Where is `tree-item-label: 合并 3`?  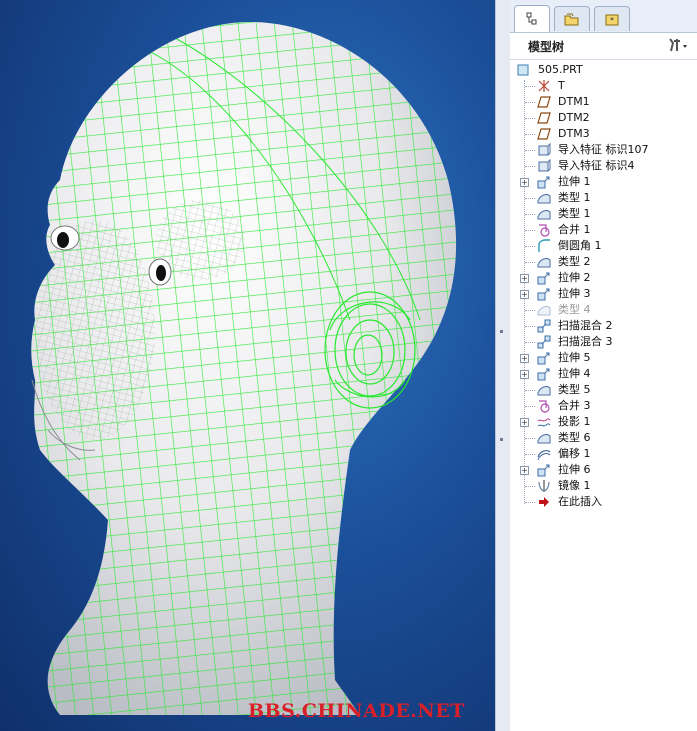
tree-item-label: 合并 3 is located at coordinates (574, 405).